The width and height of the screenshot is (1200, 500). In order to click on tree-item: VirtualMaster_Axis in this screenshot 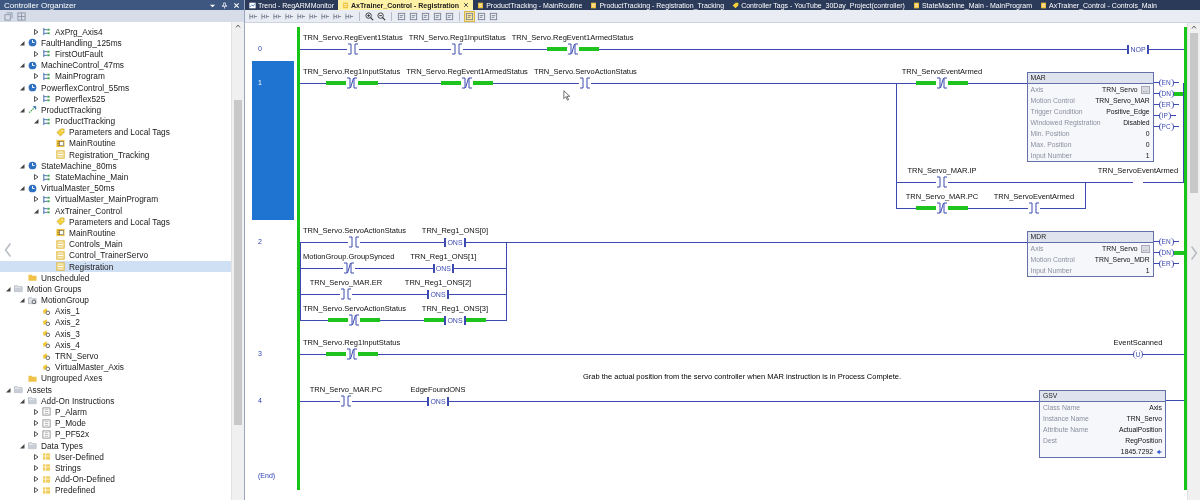, I will do `click(115, 367)`.